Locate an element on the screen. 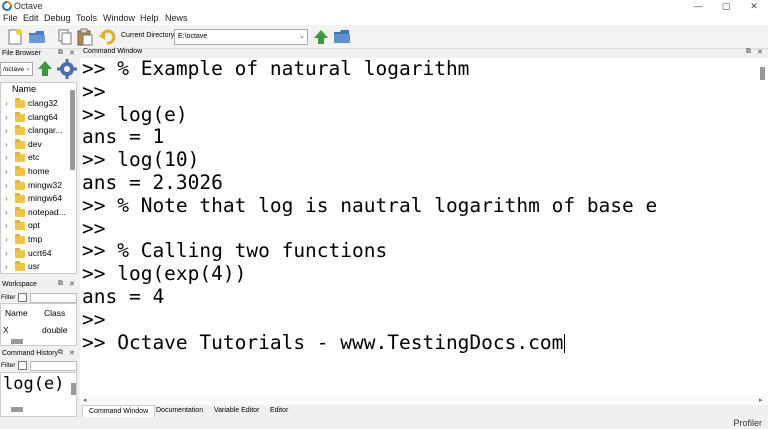  command-window-line: >> log(10) is located at coordinates (141, 160).